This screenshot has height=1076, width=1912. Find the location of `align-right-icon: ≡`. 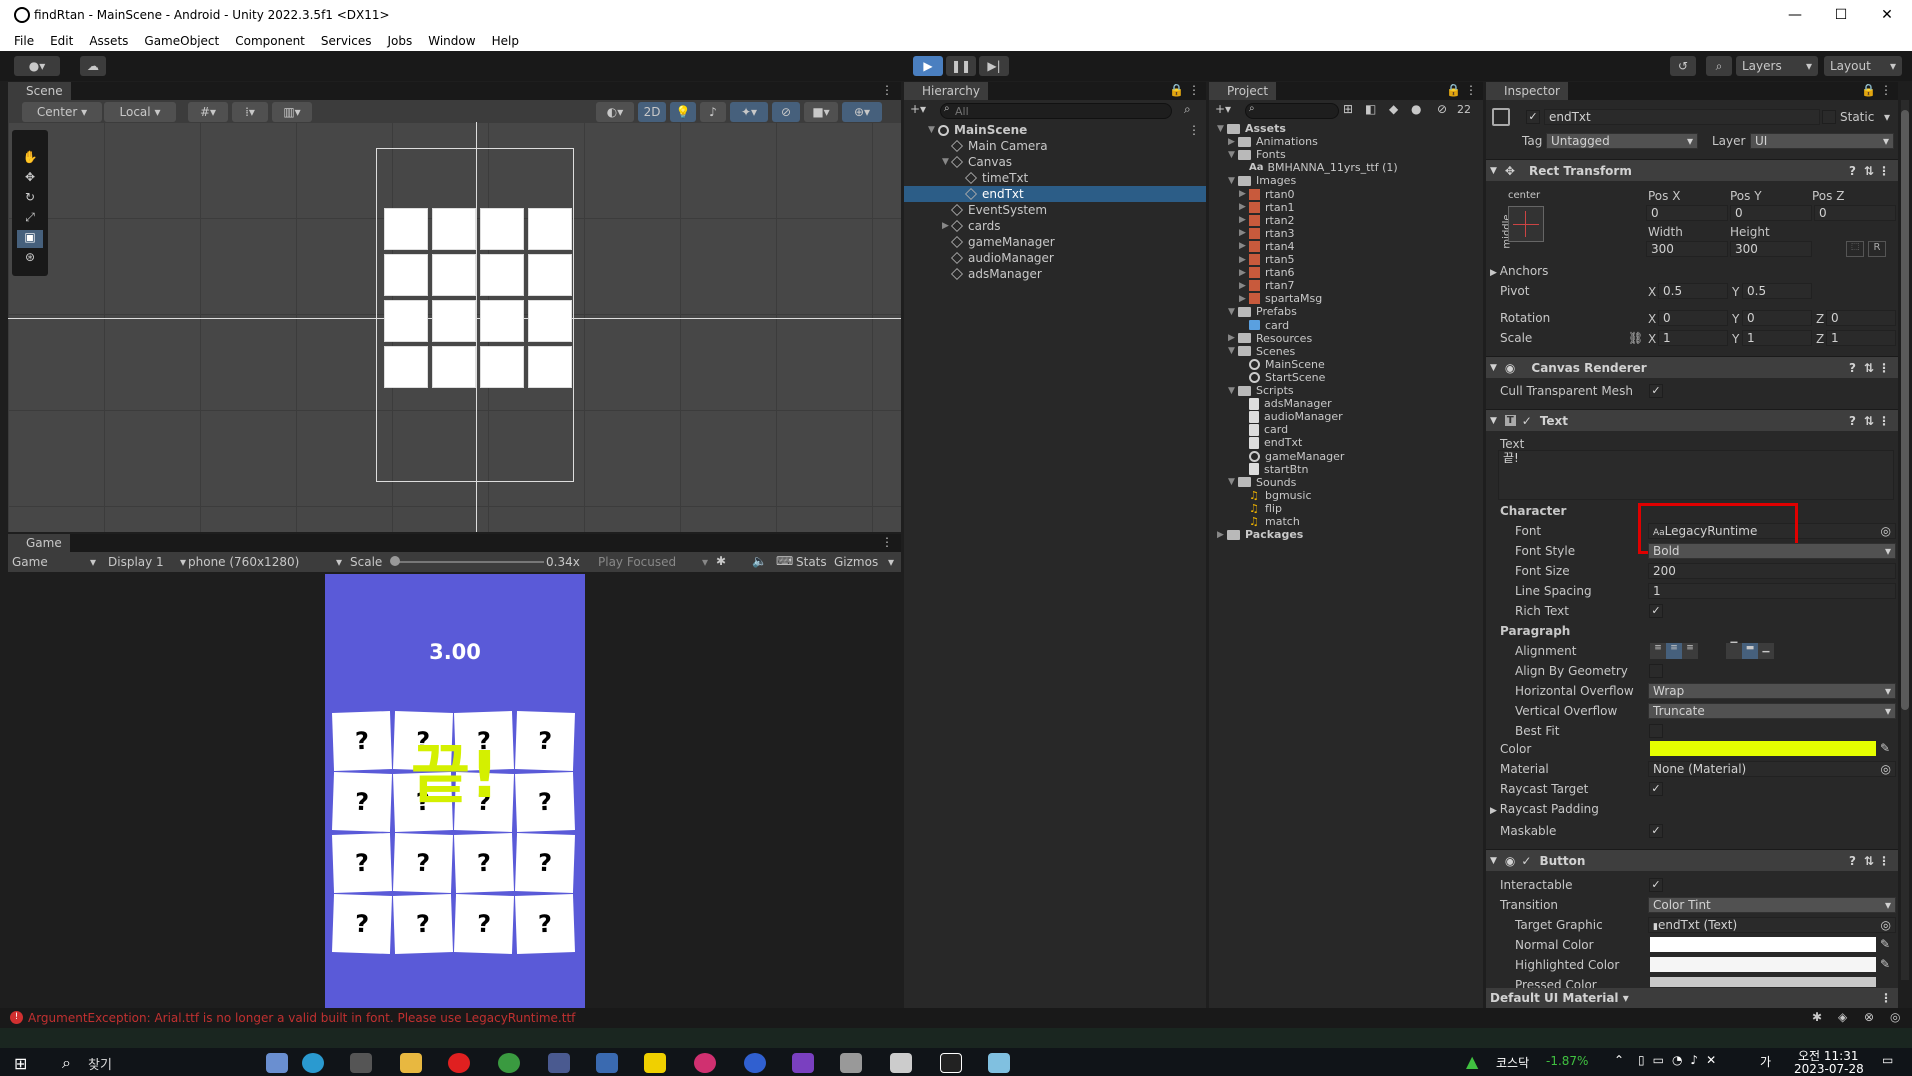

align-right-icon: ≡ is located at coordinates (1690, 651).